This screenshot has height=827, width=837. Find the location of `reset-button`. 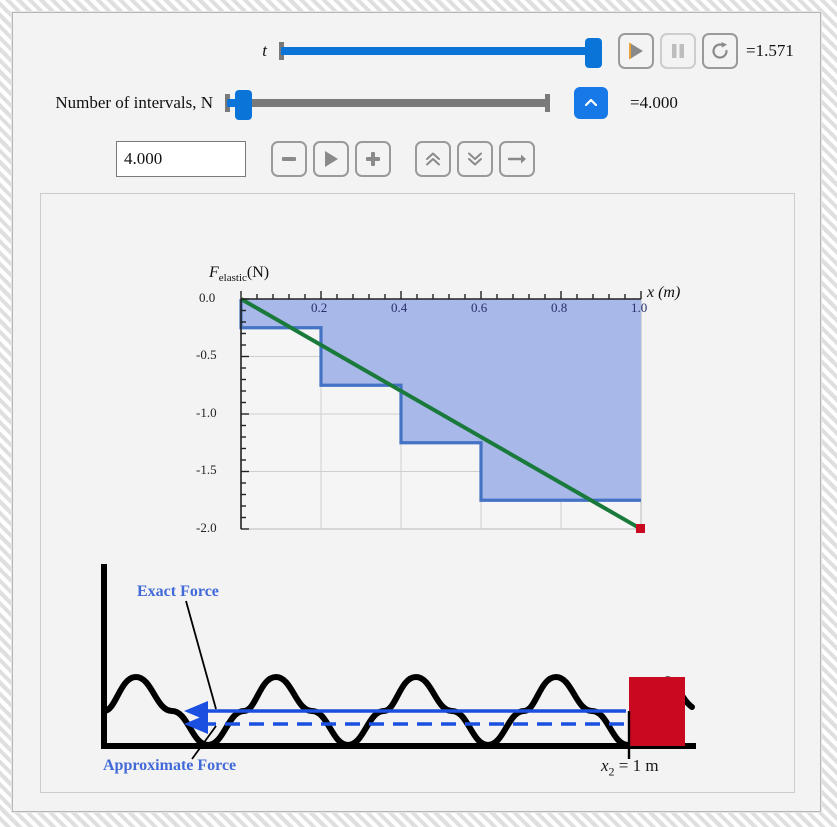

reset-button is located at coordinates (720, 51).